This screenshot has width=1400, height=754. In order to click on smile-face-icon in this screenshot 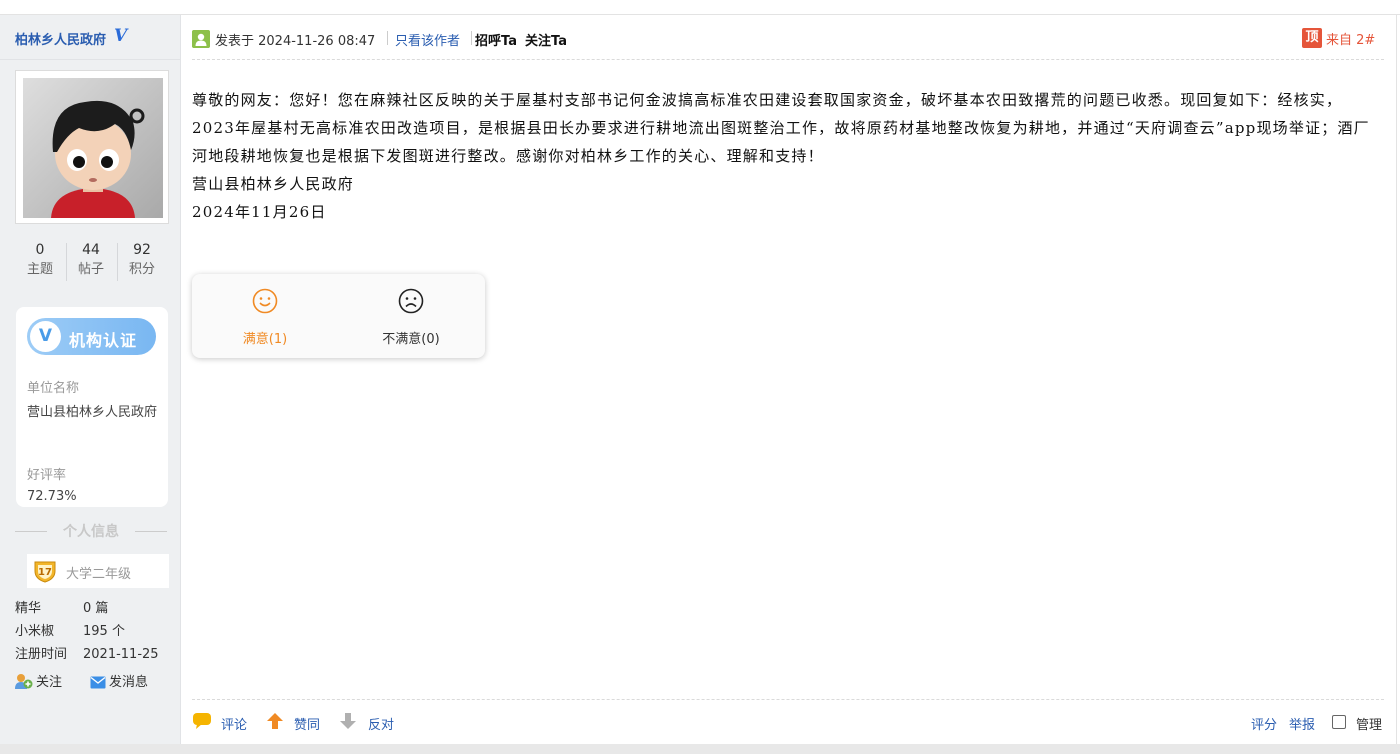, I will do `click(265, 301)`.